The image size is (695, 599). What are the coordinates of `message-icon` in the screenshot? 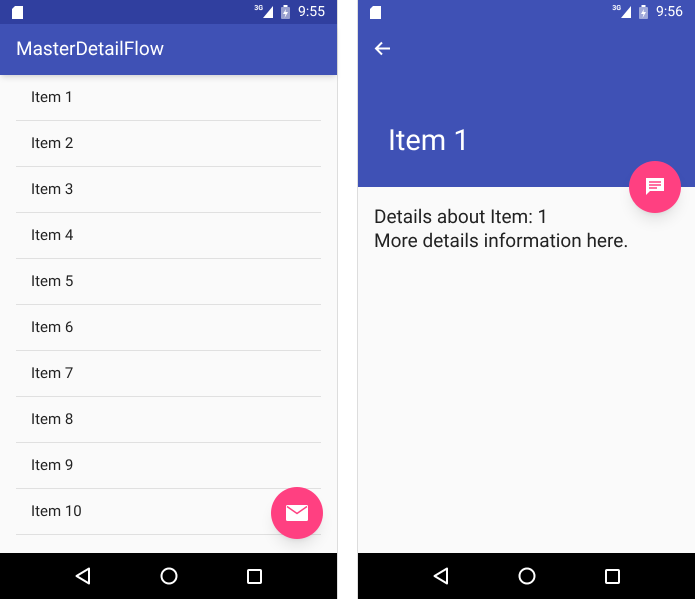 It's located at (655, 187).